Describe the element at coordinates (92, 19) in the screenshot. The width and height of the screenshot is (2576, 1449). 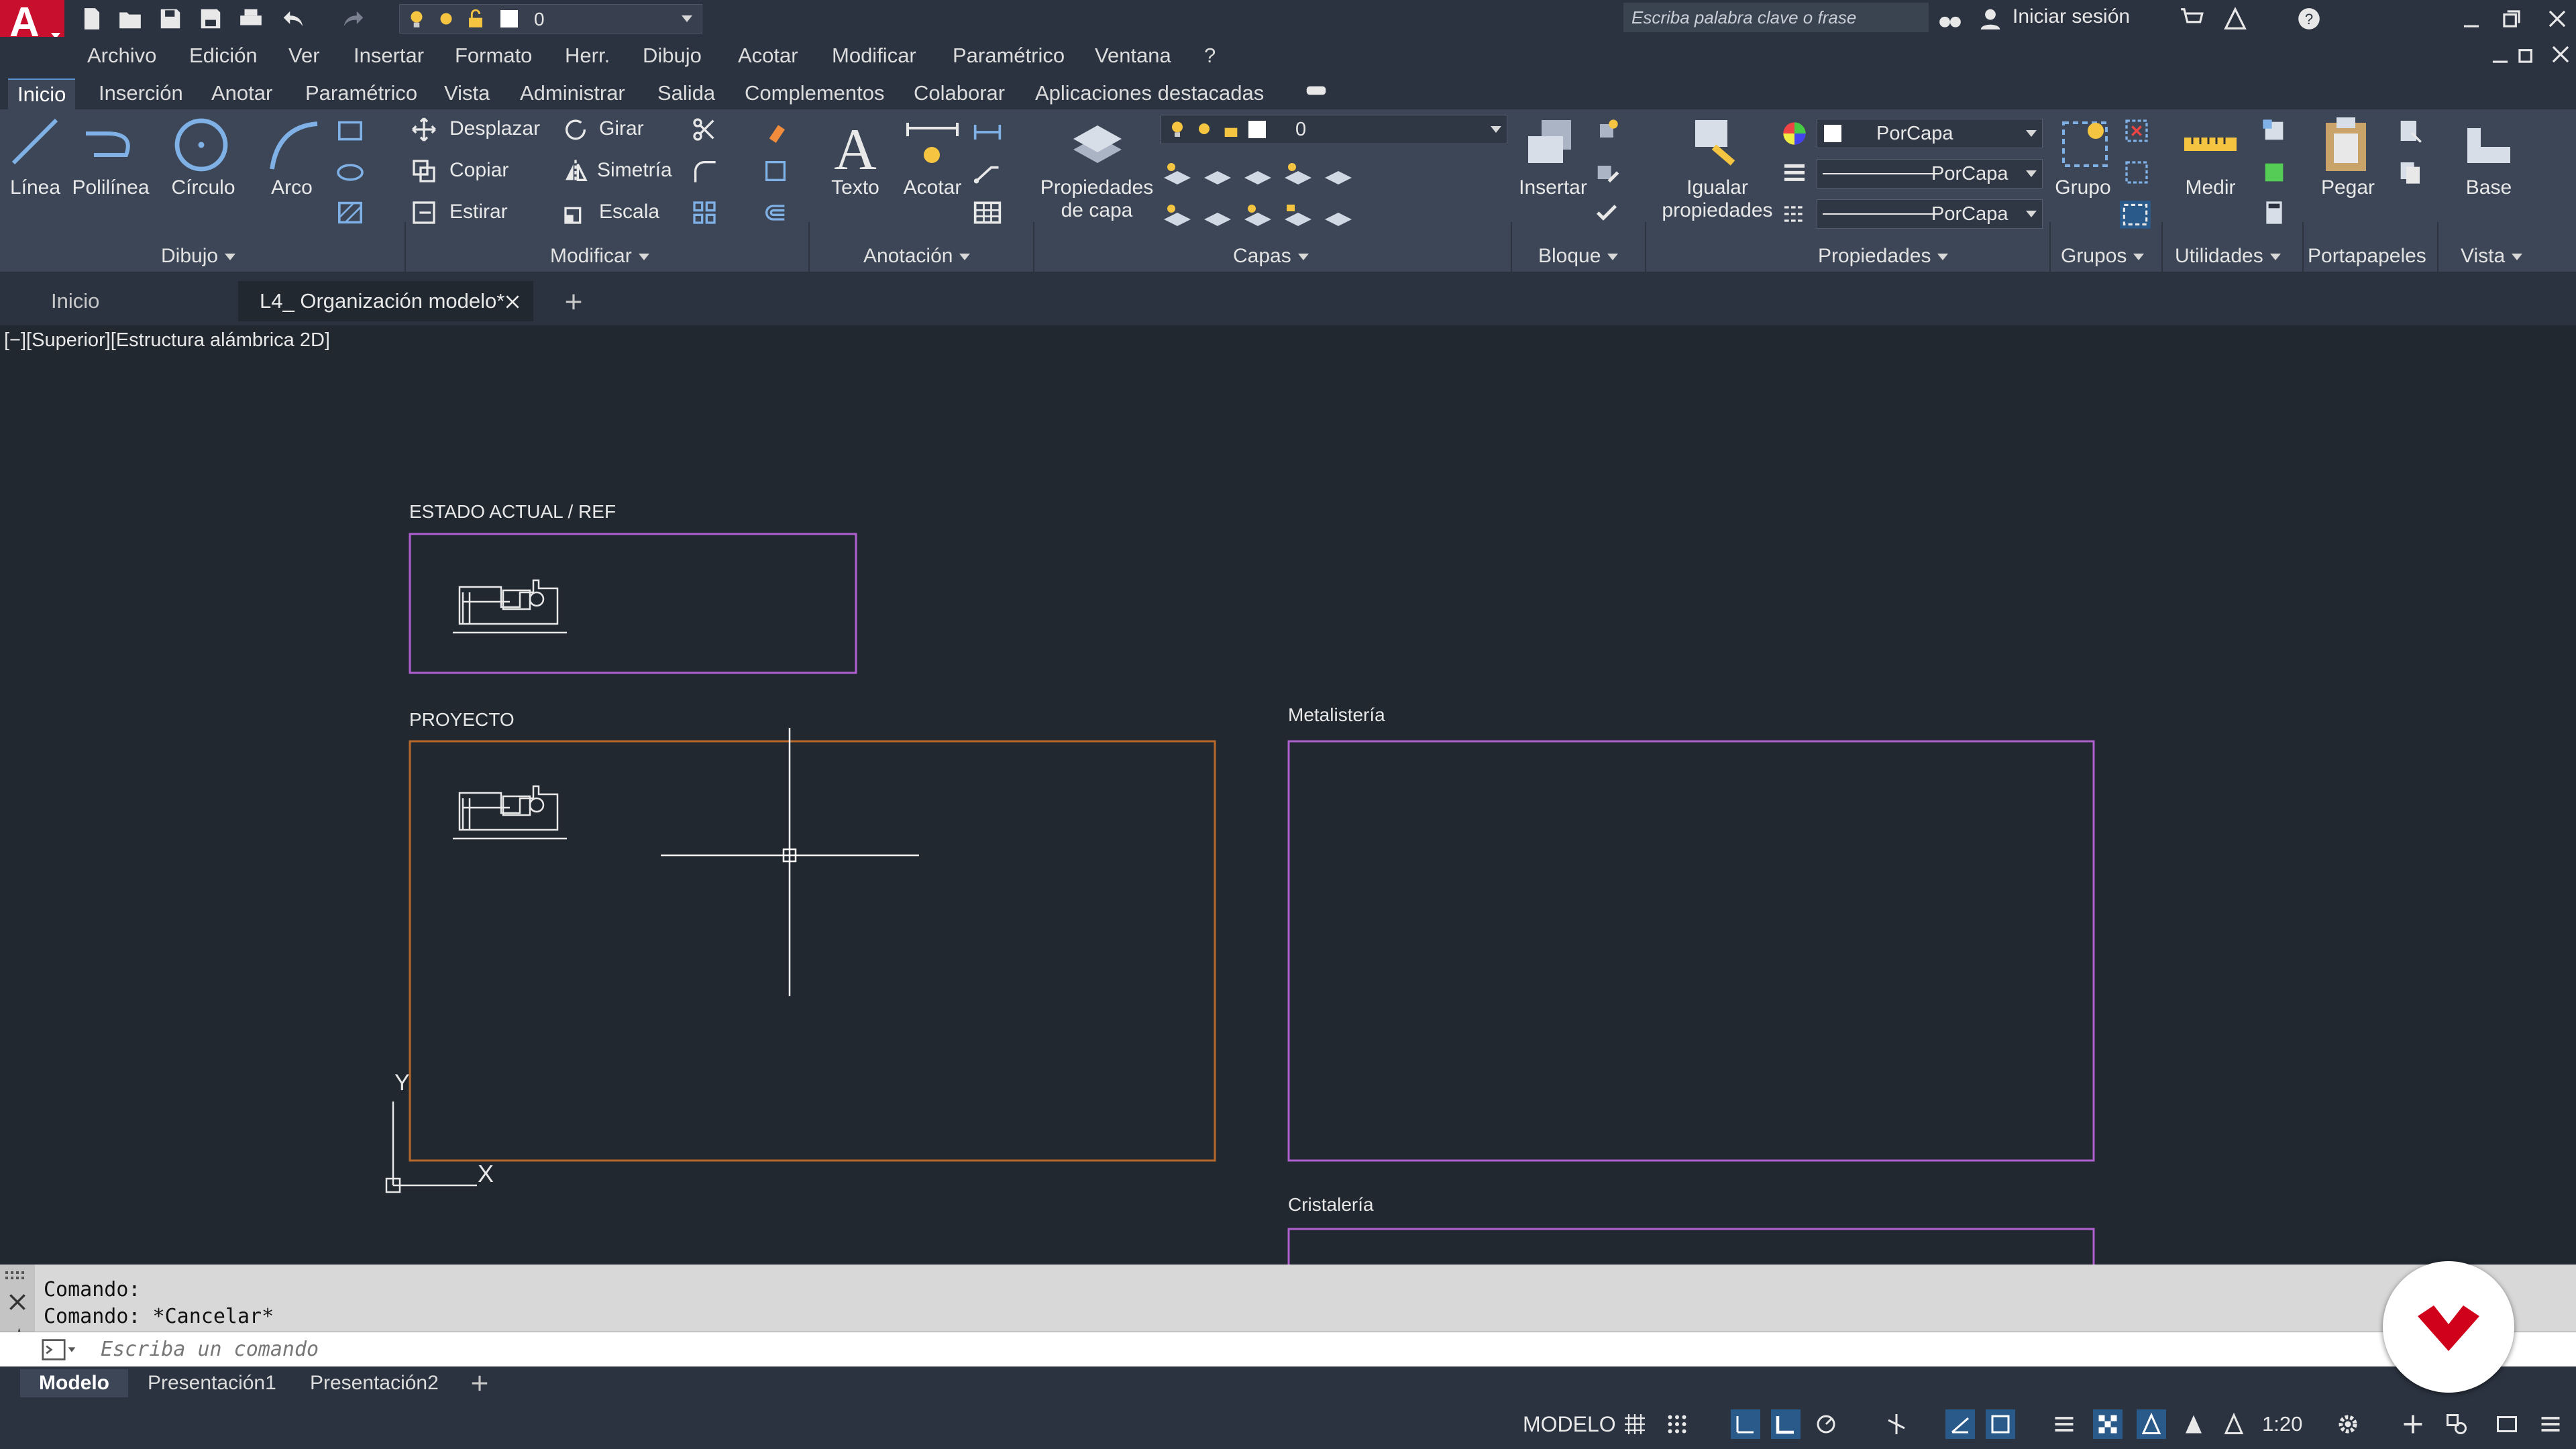
I see `new-icon` at that location.